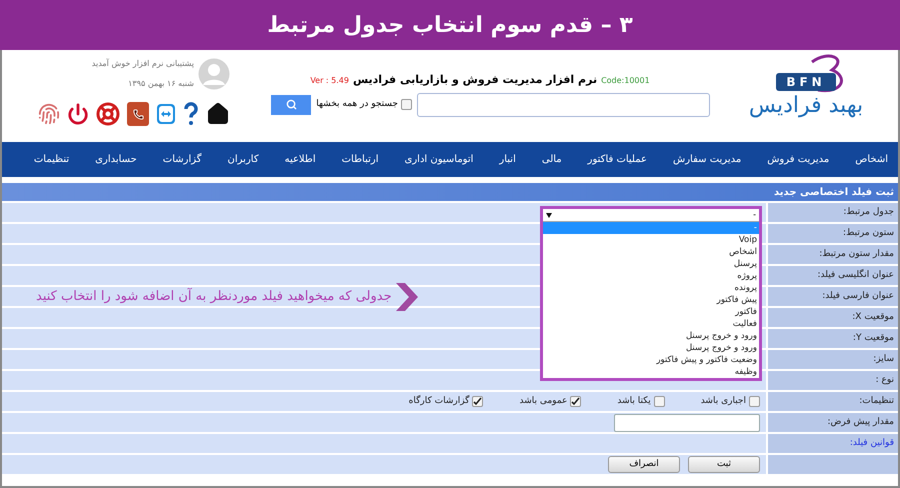 The width and height of the screenshot is (900, 488). I want to click on version-label: Ver : 5.49, so click(329, 81).